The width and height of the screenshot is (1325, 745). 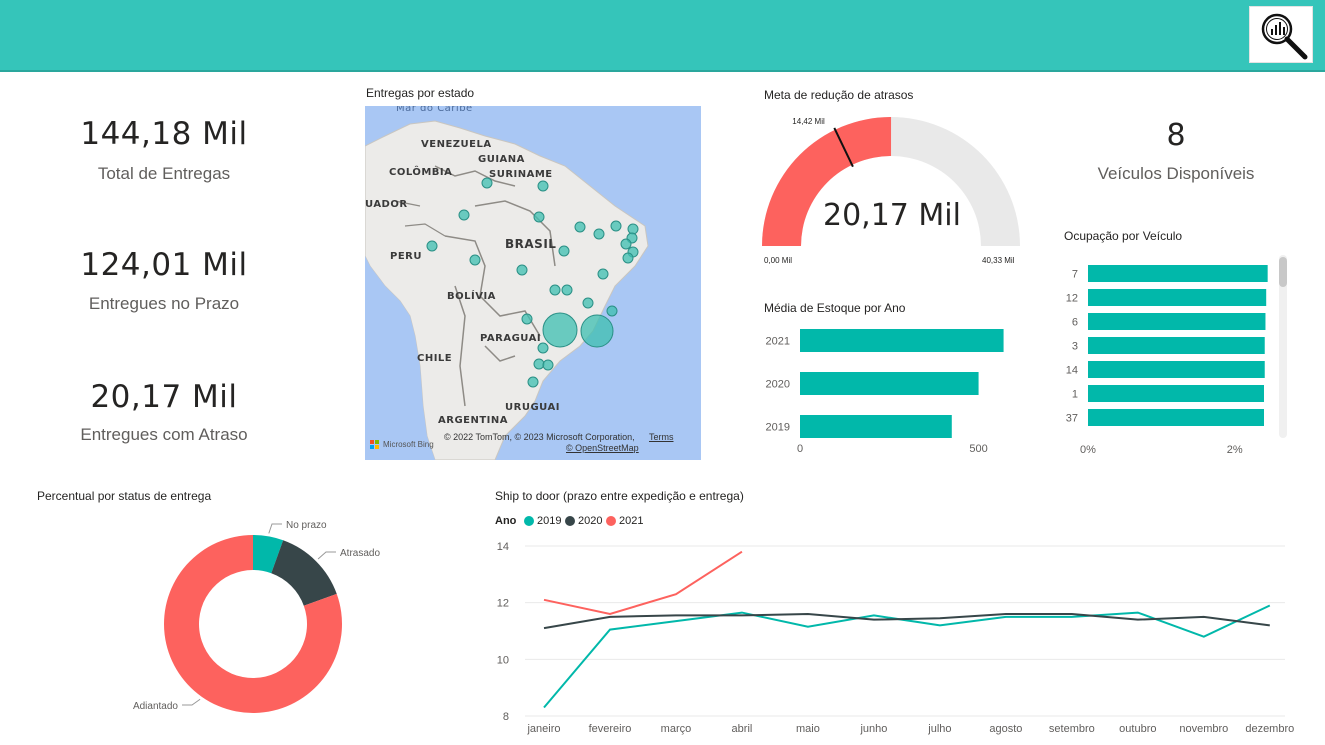 What do you see at coordinates (1072, 729) in the screenshot?
I see `x-tick-label: setembro` at bounding box center [1072, 729].